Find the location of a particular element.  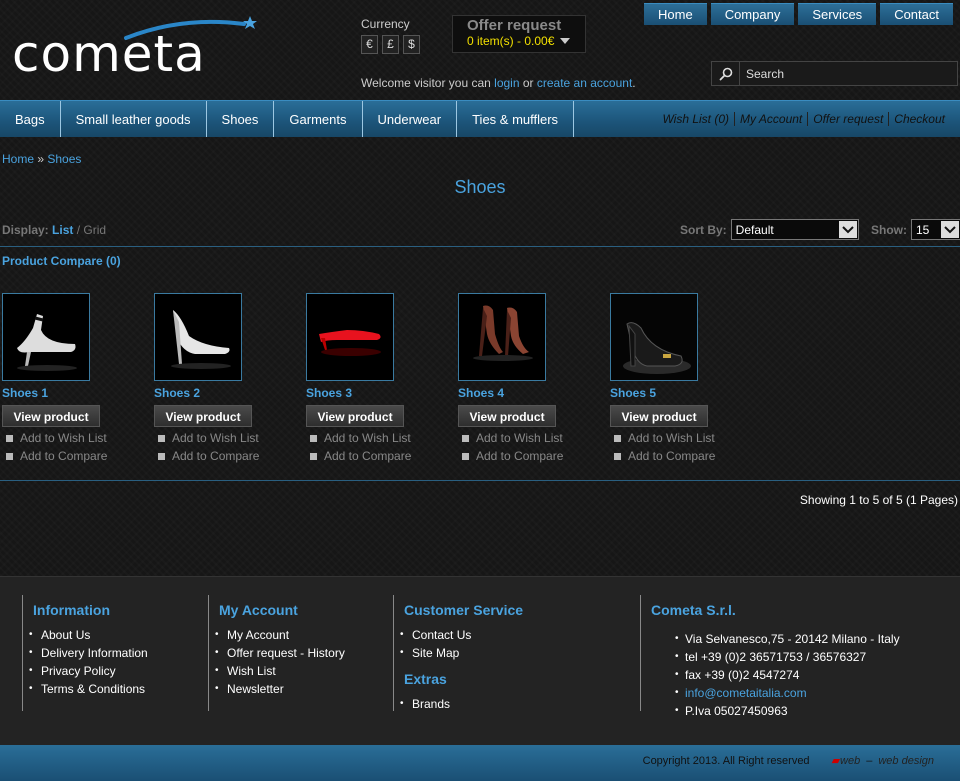

nav-contact: Contact is located at coordinates (916, 14).